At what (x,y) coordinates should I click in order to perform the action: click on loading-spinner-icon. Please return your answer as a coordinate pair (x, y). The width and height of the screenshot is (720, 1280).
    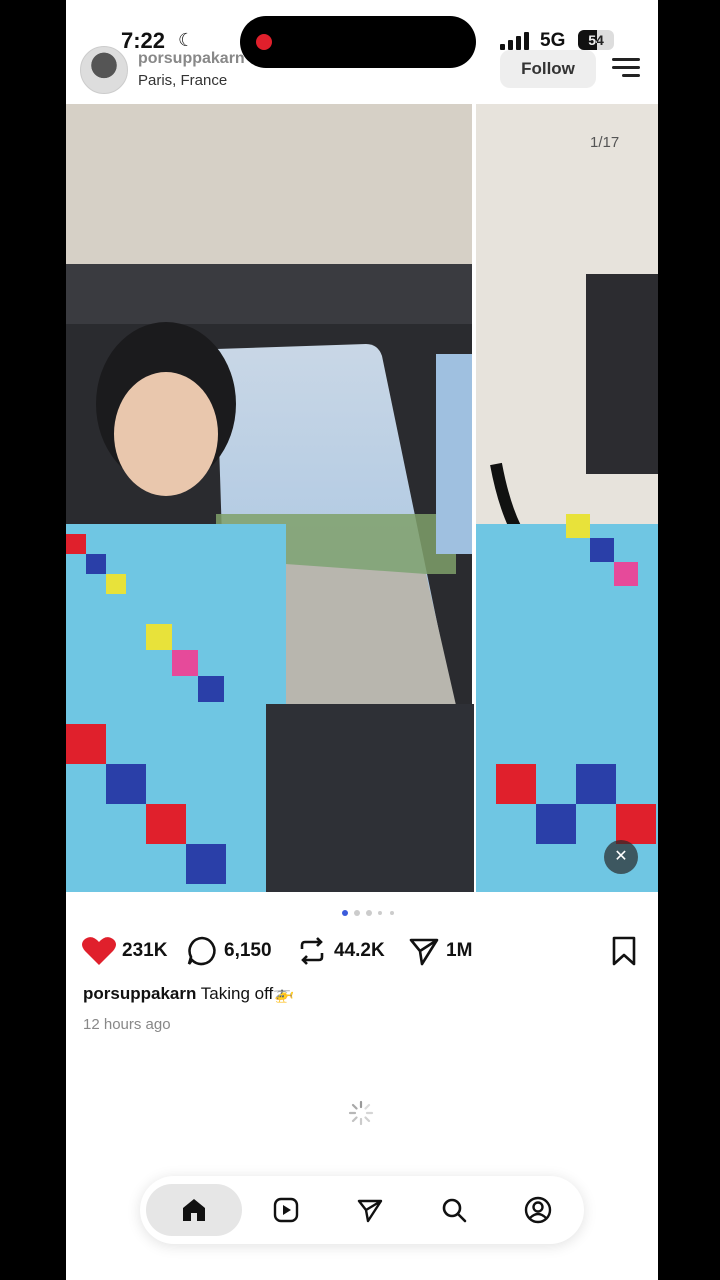
    Looking at the image, I should click on (361, 1113).